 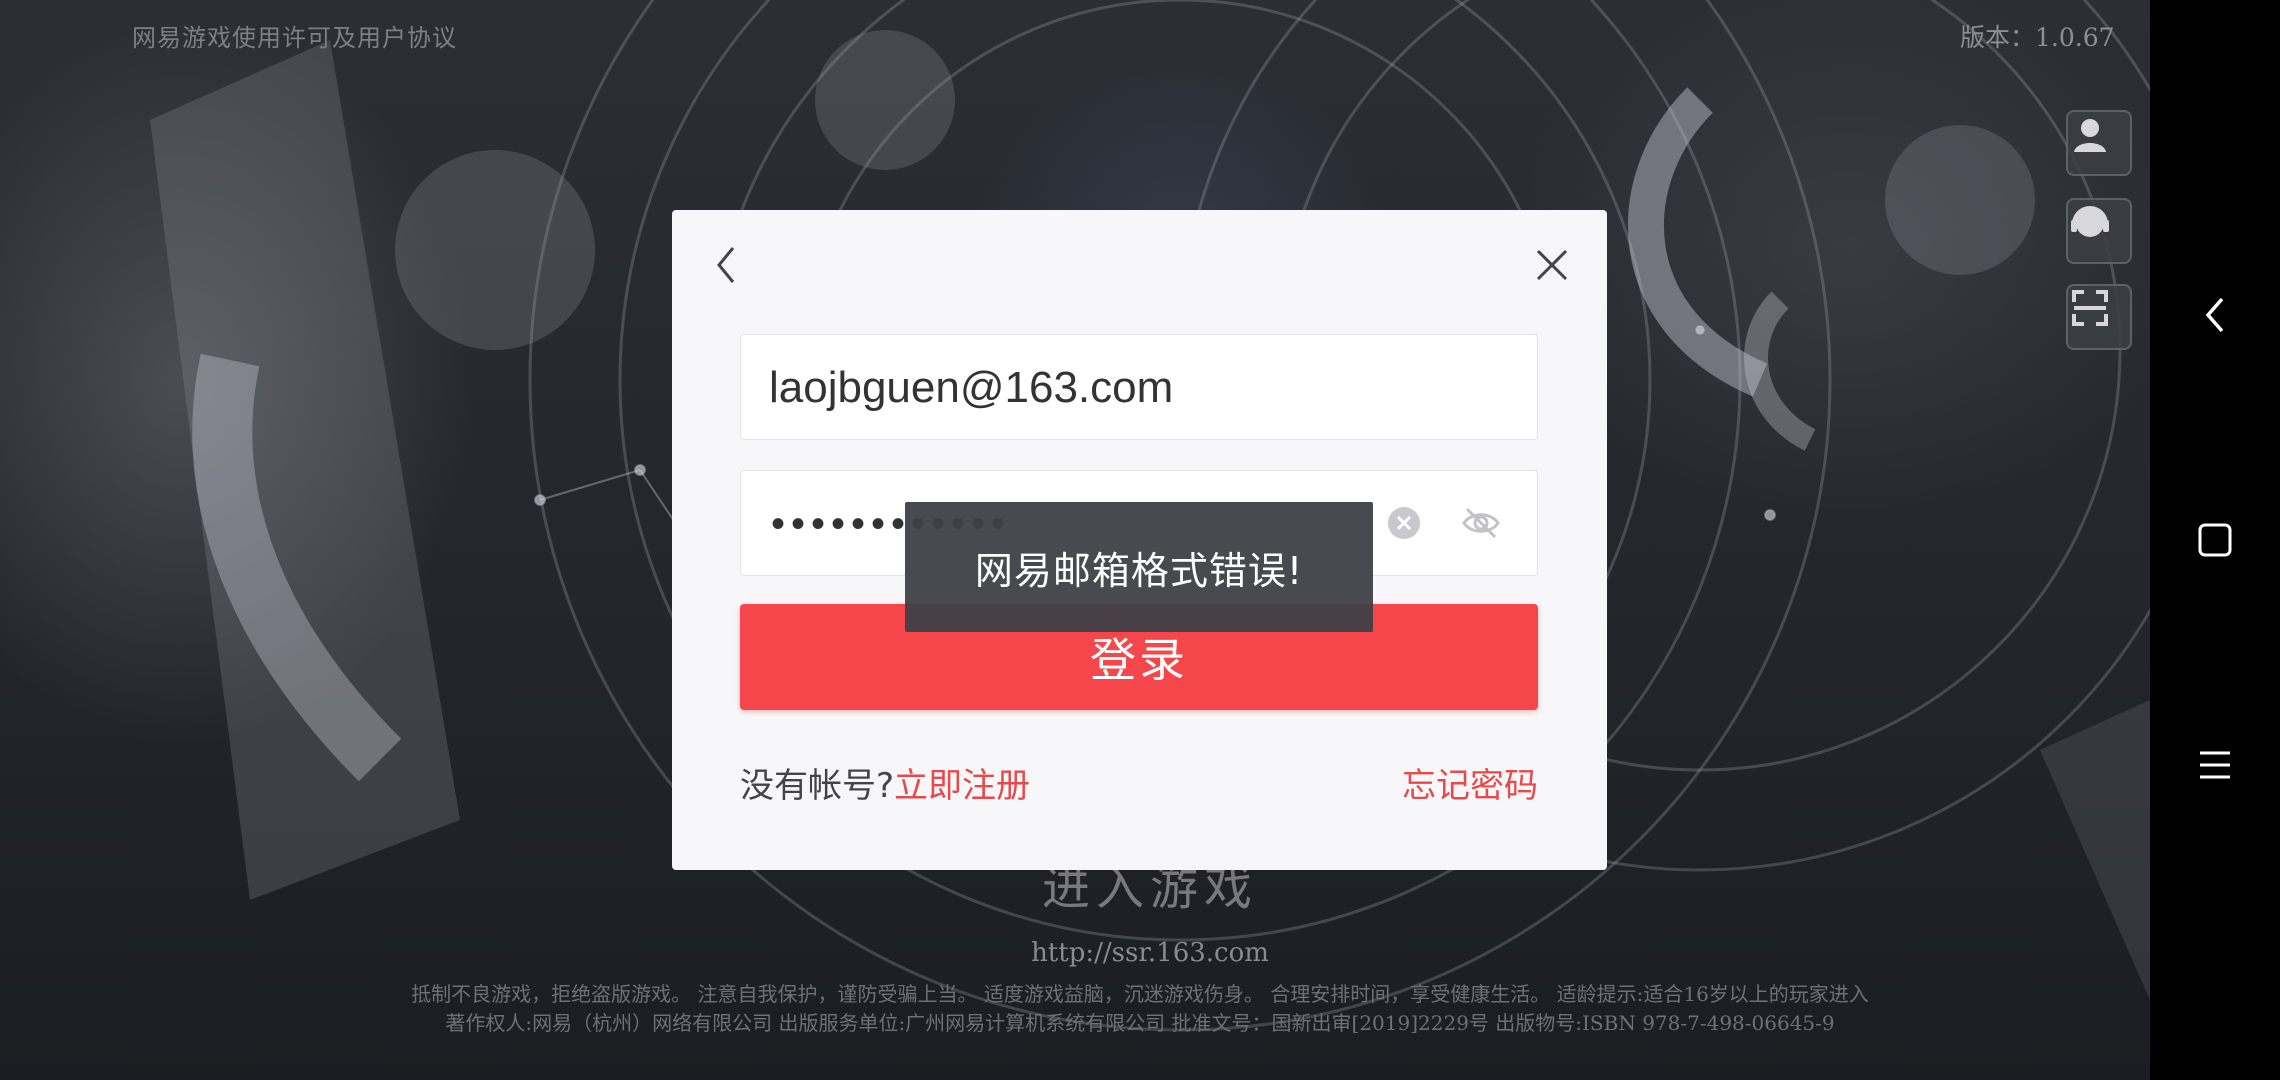 I want to click on toggle-password-visibility-button, so click(x=1481, y=523).